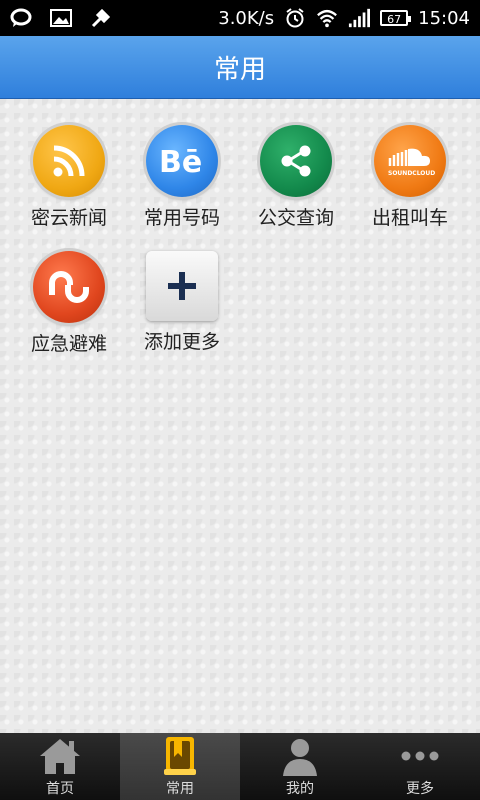 This screenshot has width=480, height=800. I want to click on page-title: 常用, so click(239, 69).